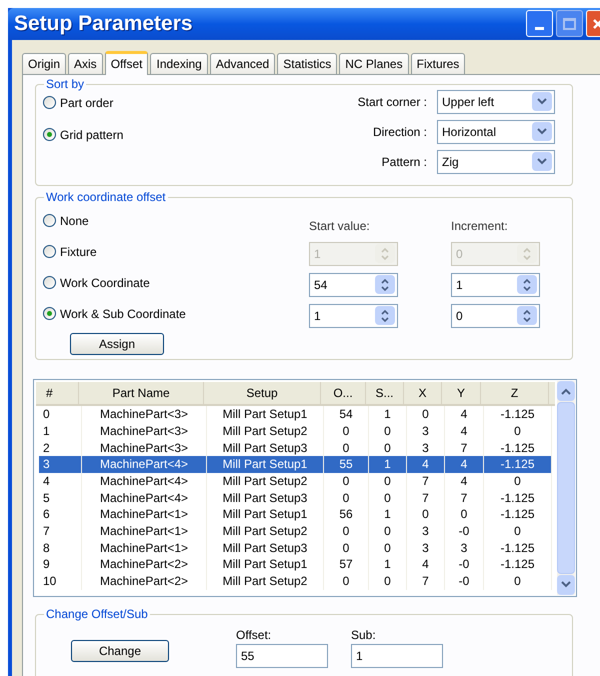 This screenshot has width=600, height=676. I want to click on table-row: 10 MachinePart<2> Mill Part Setup2 0 0 7 -0 0, so click(295, 581).